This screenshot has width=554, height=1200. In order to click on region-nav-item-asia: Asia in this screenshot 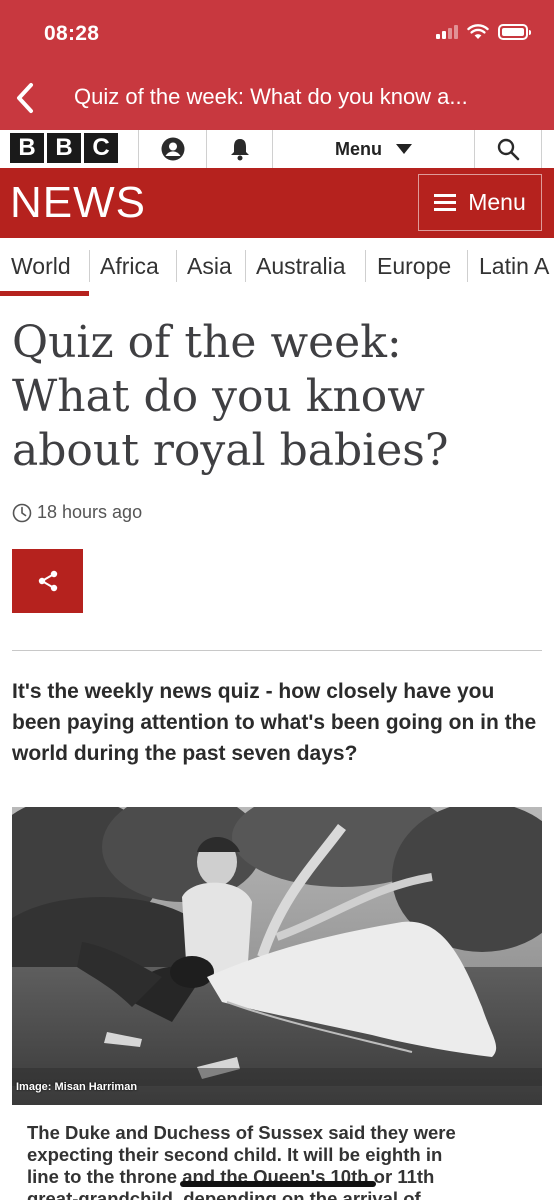, I will do `click(209, 266)`.